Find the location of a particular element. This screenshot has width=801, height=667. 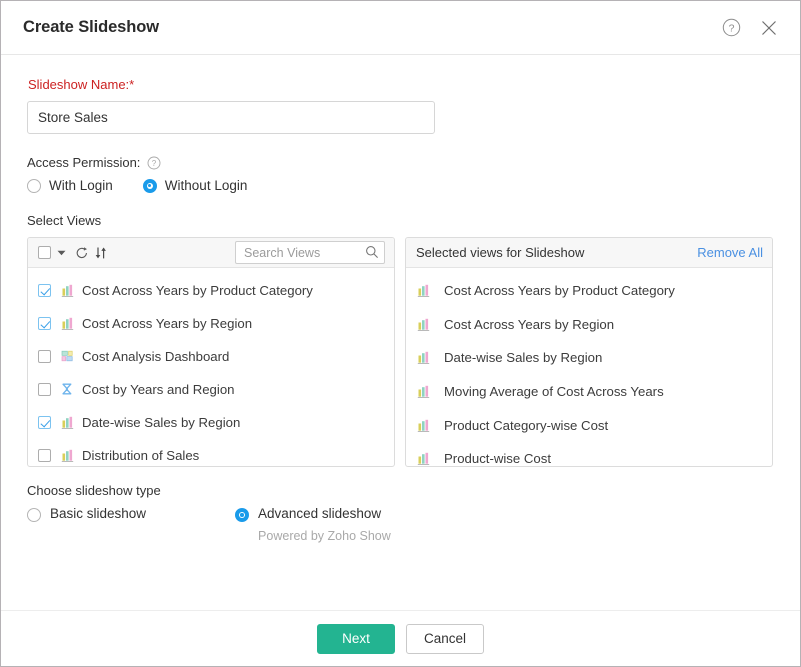

radio-without-login: Without Login is located at coordinates (195, 185).